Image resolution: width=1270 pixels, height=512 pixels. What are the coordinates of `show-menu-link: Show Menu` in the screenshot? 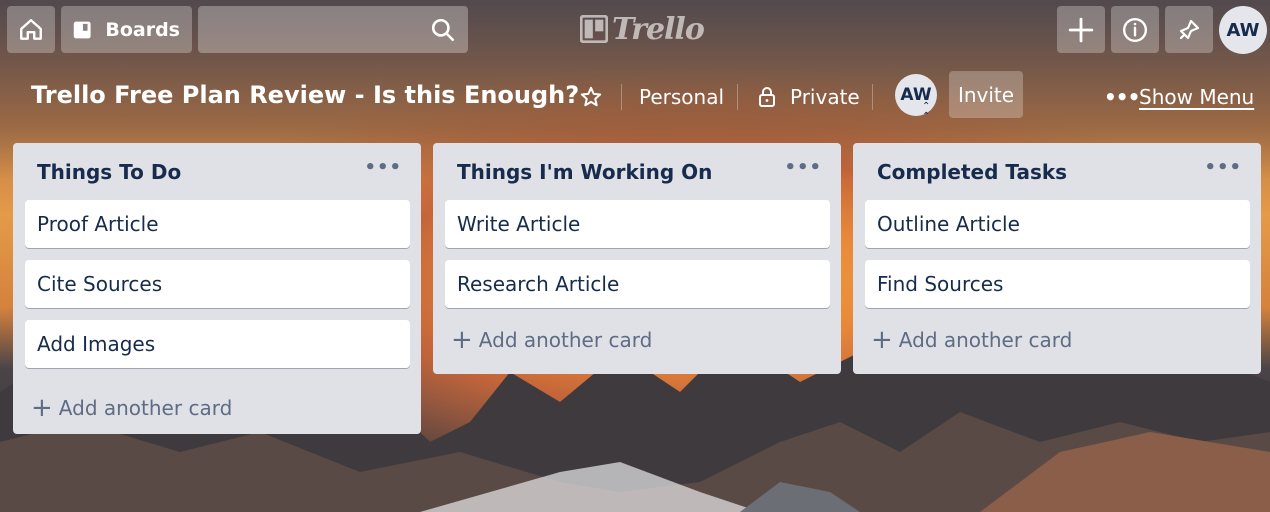 It's located at (1196, 97).